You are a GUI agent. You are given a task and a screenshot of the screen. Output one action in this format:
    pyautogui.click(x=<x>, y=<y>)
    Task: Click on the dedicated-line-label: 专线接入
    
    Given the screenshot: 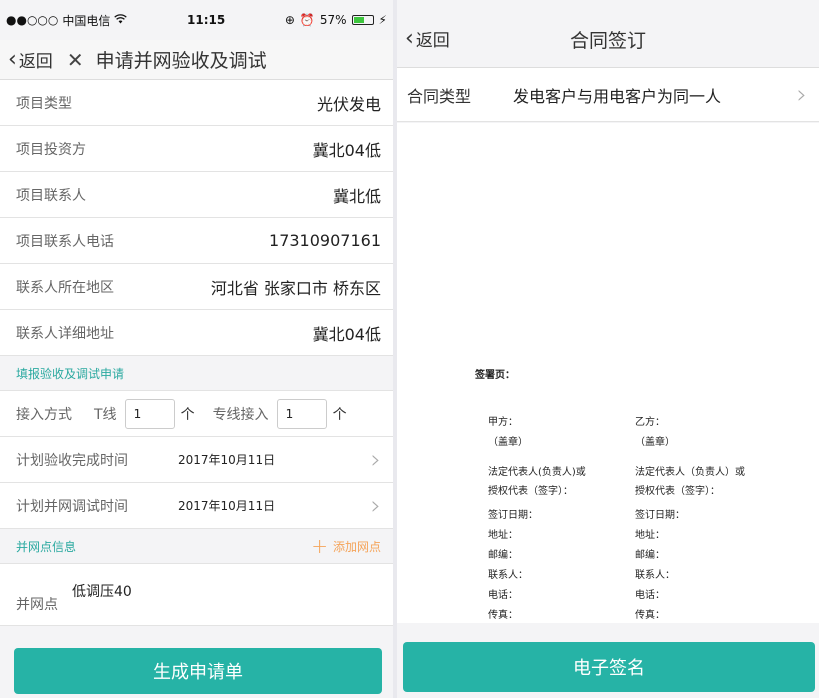 What is the action you would take?
    pyautogui.click(x=240, y=414)
    